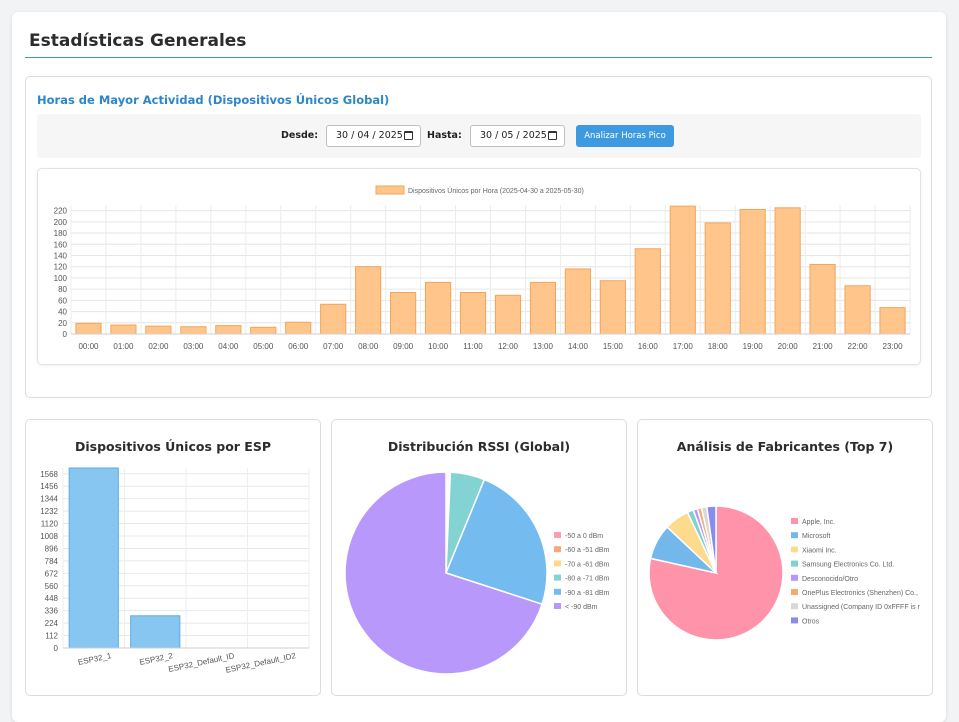 This screenshot has width=959, height=722. What do you see at coordinates (193, 346) in the screenshot?
I see `x-tick-label: 03:00` at bounding box center [193, 346].